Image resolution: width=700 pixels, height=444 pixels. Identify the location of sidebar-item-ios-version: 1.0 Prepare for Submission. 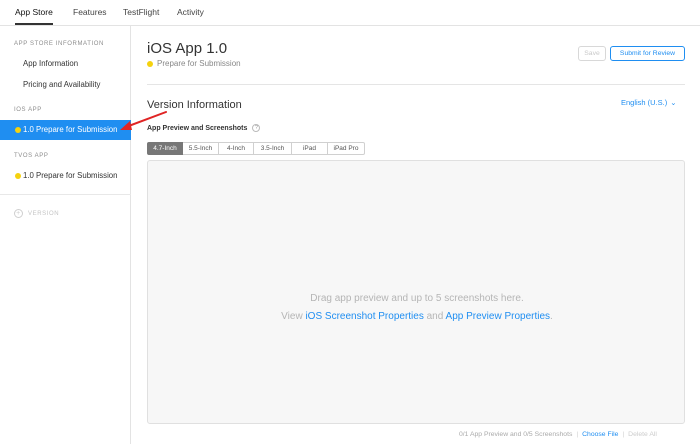
(65, 130).